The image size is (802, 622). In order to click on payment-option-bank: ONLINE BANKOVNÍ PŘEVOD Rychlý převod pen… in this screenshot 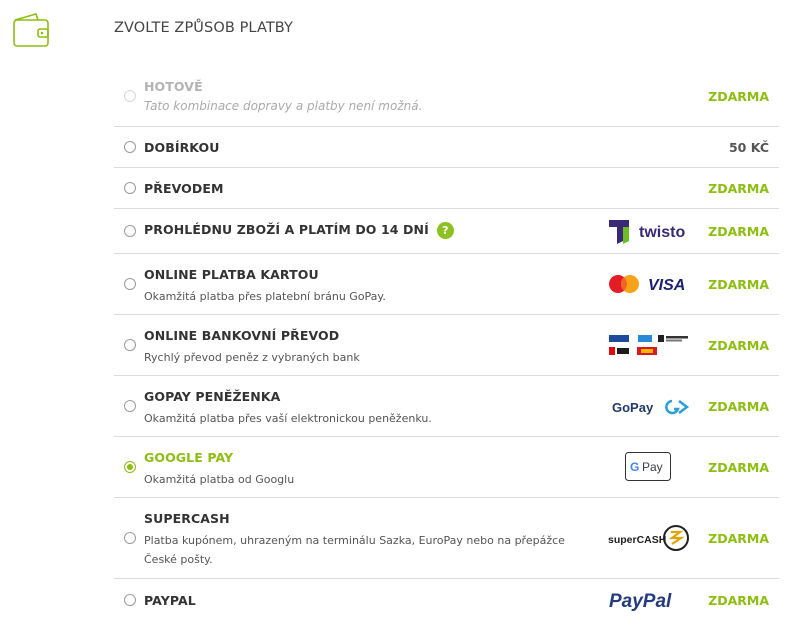, I will do `click(446, 345)`.